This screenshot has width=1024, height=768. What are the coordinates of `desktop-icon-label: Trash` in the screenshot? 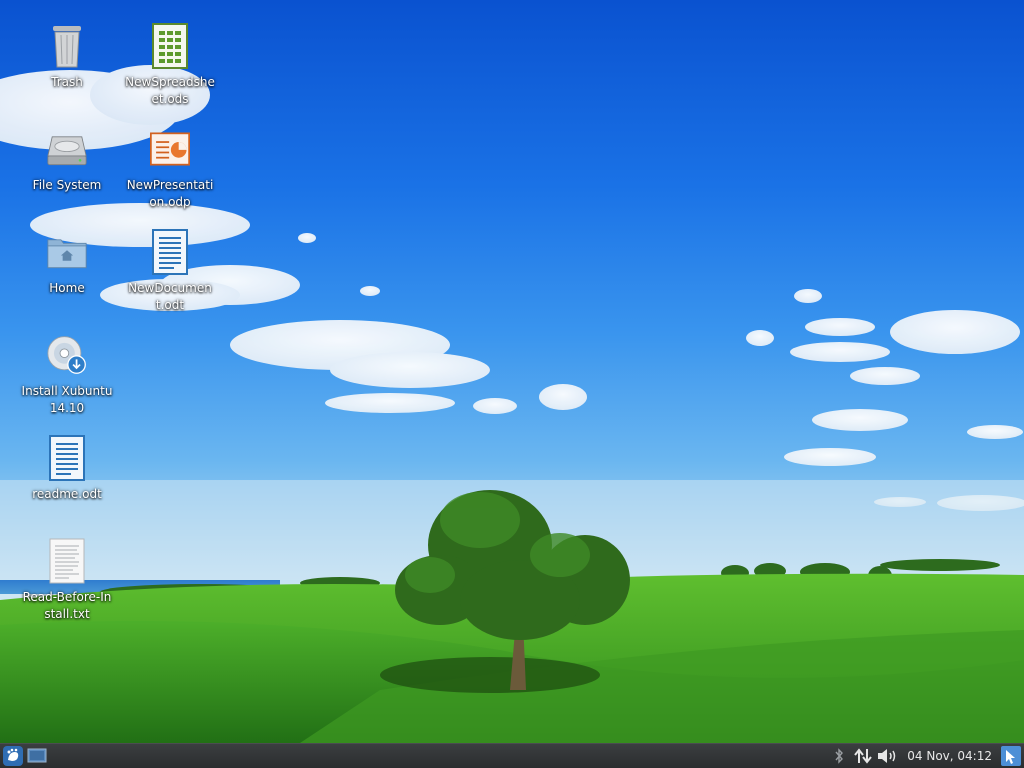 It's located at (67, 82).